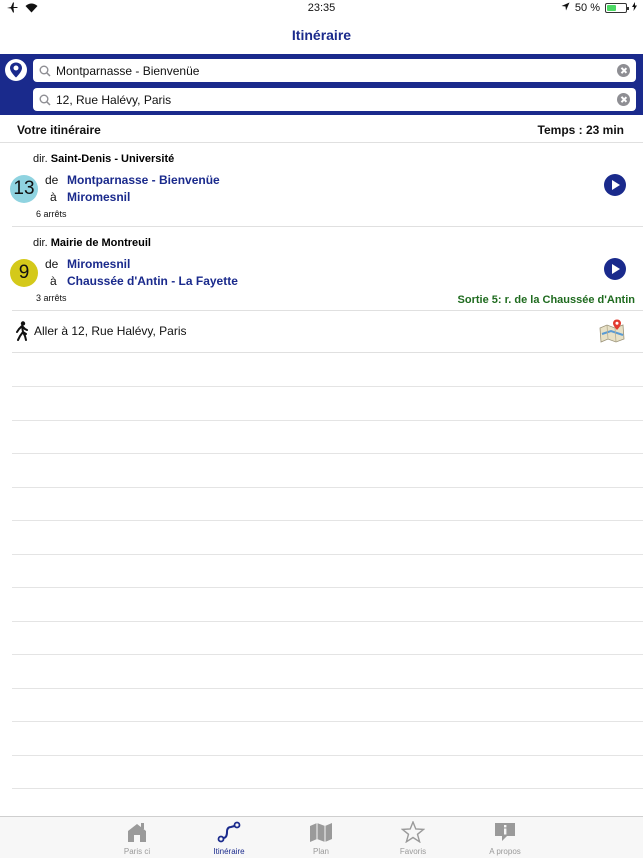 The height and width of the screenshot is (858, 643). Describe the element at coordinates (99, 197) in the screenshot. I see `to-station: Miromesnil` at that location.